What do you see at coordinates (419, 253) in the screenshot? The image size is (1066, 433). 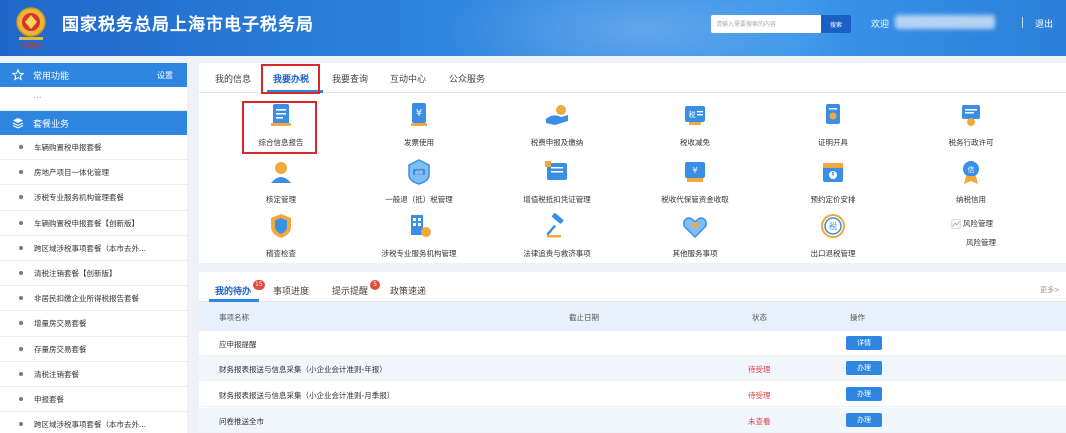 I see `service-label: 涉税专业服务机构管理` at bounding box center [419, 253].